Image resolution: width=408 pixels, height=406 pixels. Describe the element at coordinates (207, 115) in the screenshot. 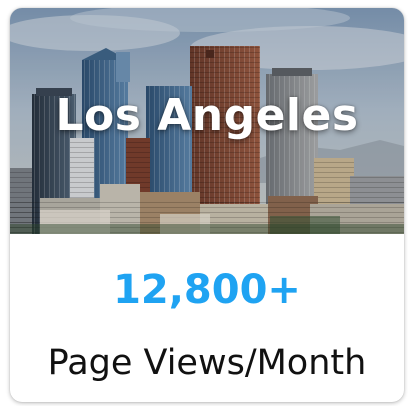

I see `city-title: Los Angeles` at that location.